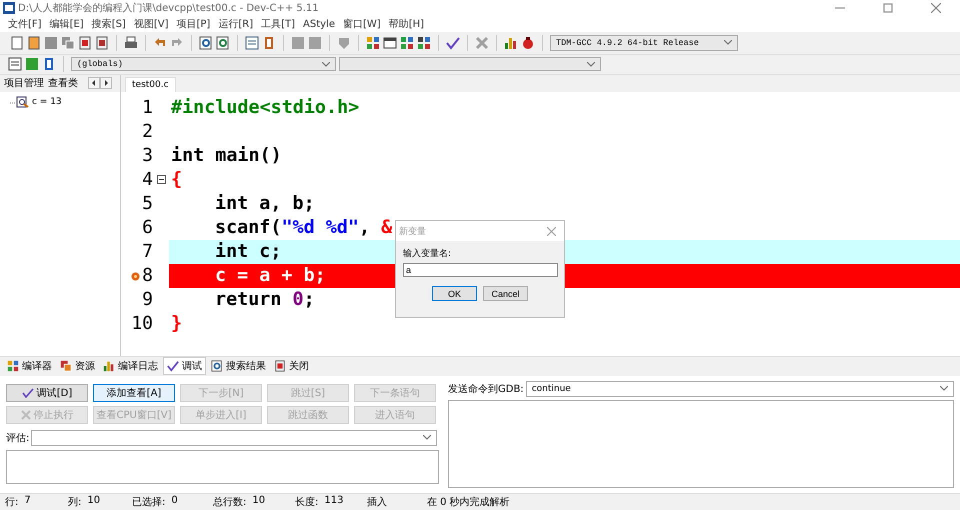 Image resolution: width=960 pixels, height=510 pixels. What do you see at coordinates (18, 438) in the screenshot?
I see `evaluate-label: 评估:` at bounding box center [18, 438].